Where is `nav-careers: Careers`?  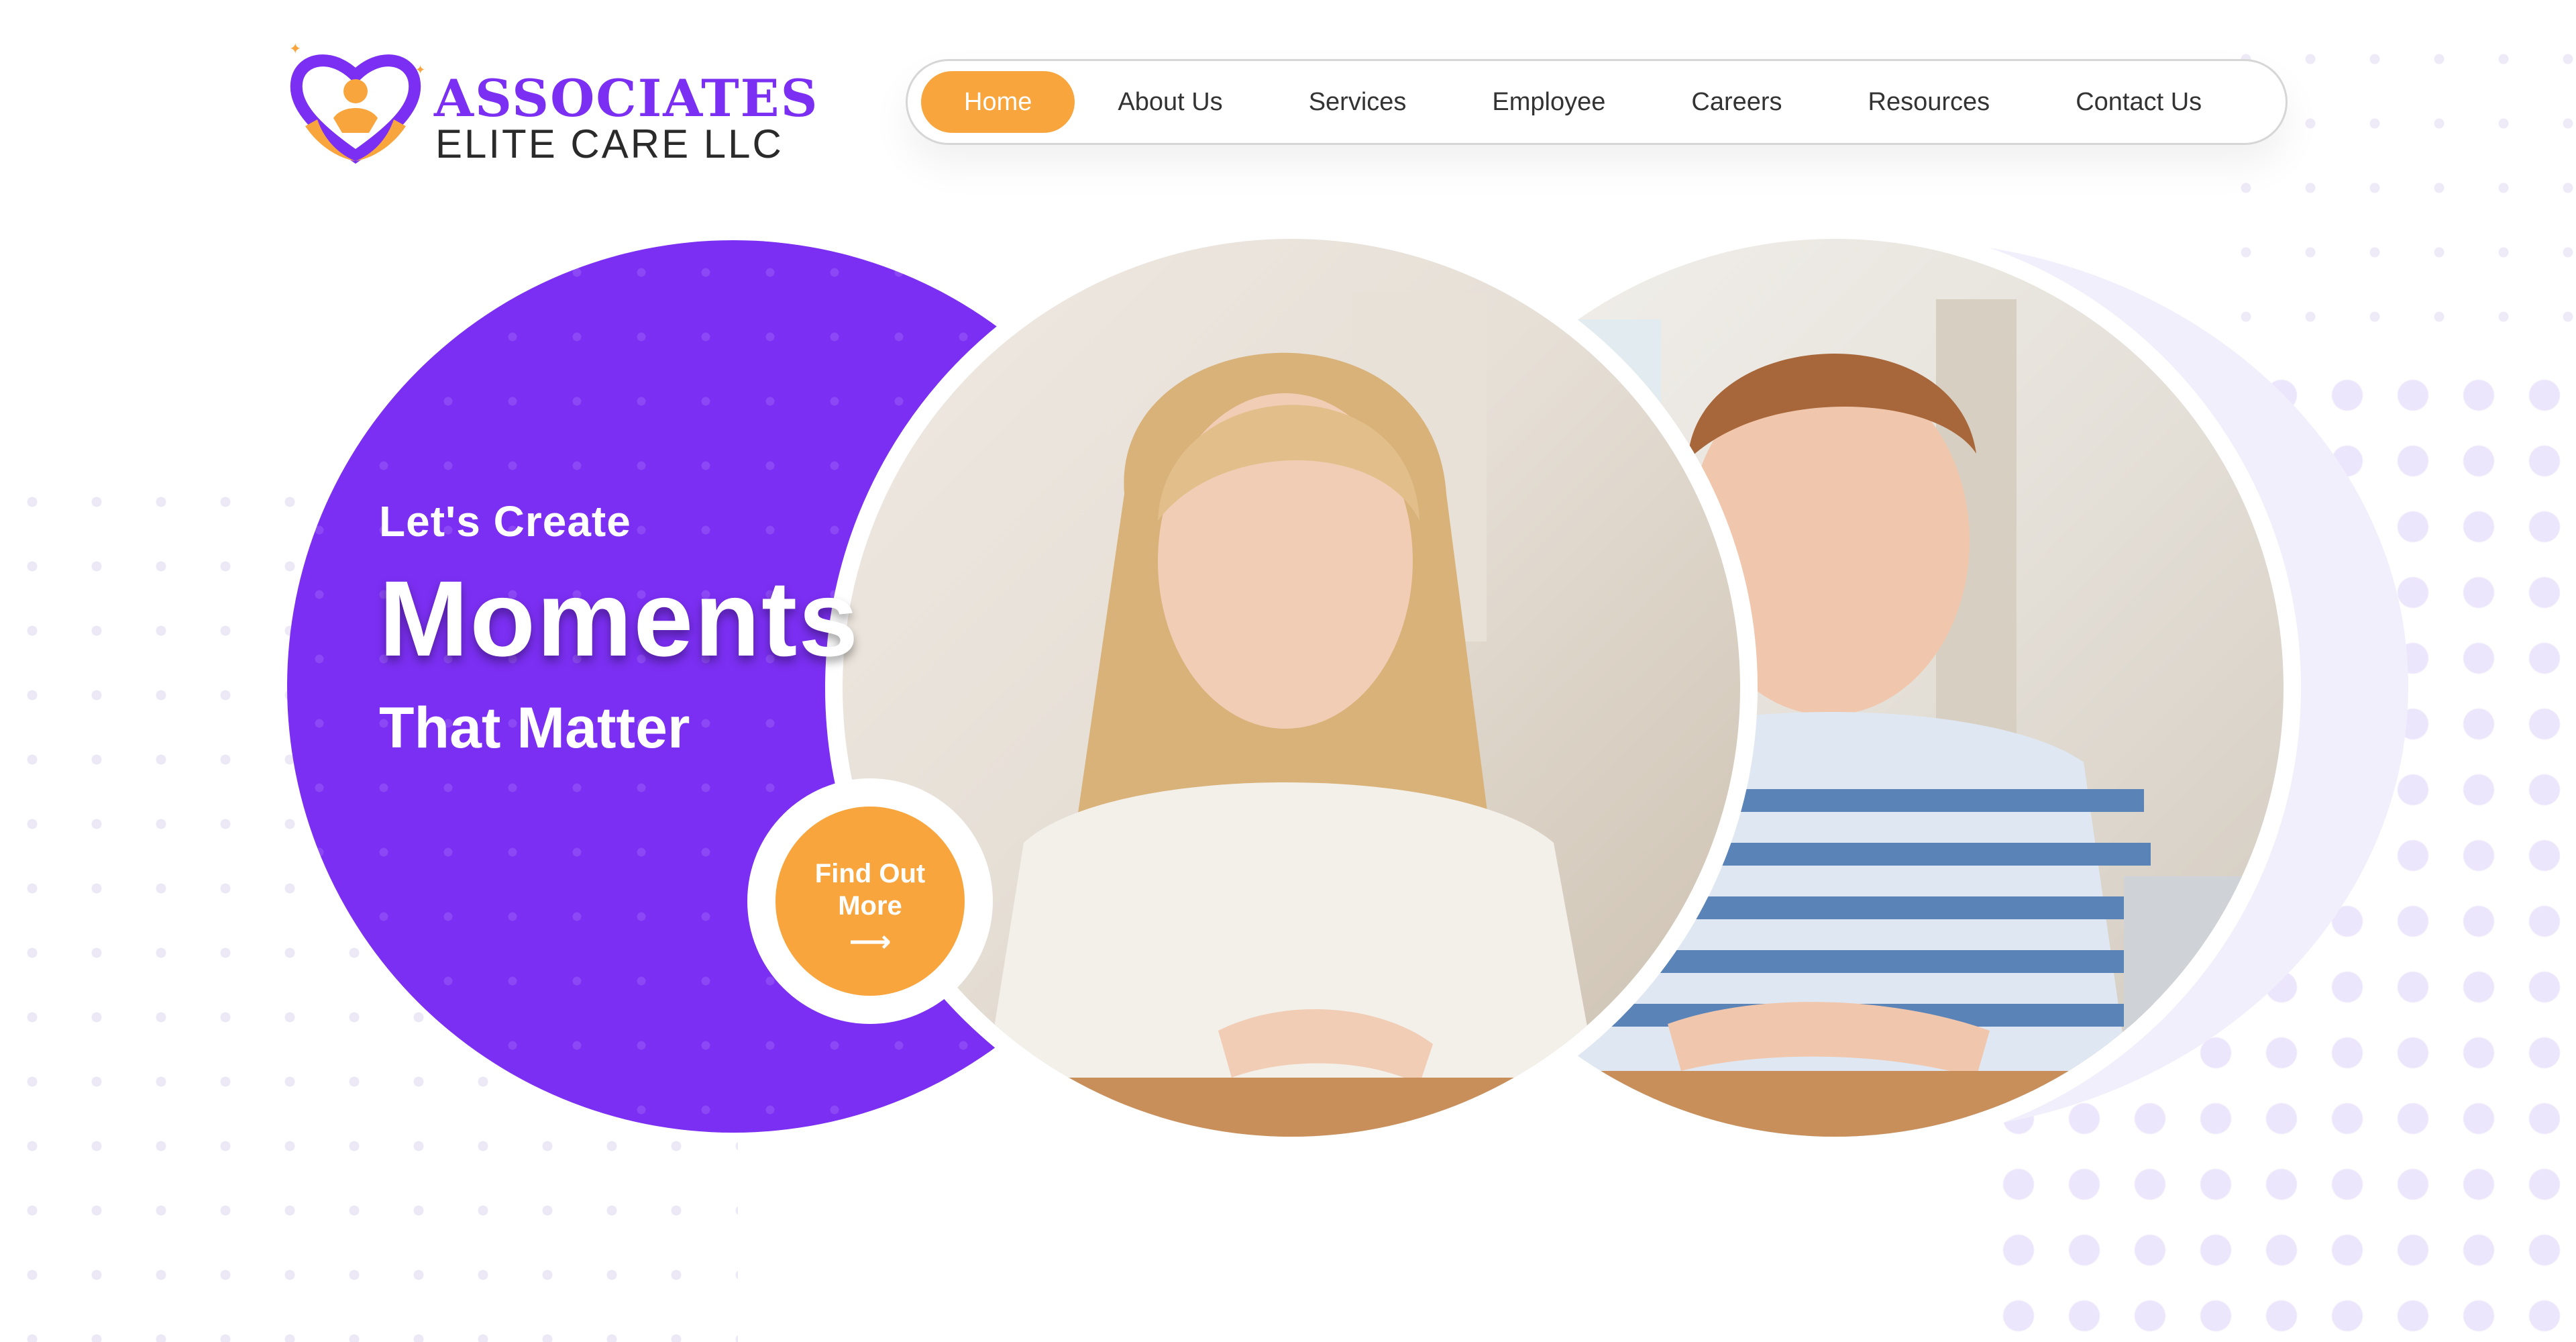
nav-careers: Careers is located at coordinates (1736, 102).